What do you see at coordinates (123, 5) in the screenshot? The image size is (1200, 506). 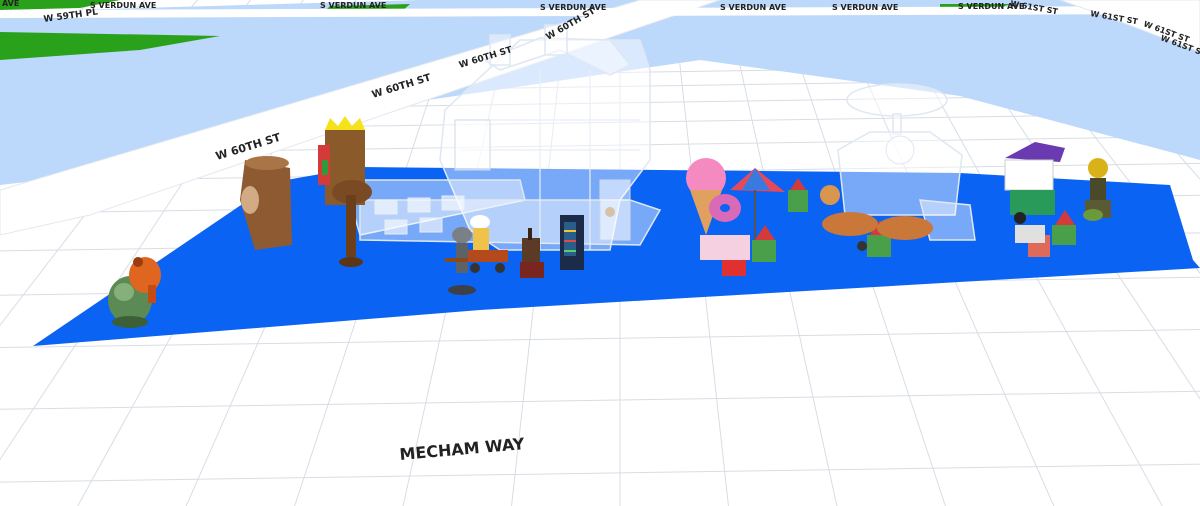 I see `street-label-verdun-1: S VERDUN AVE` at bounding box center [123, 5].